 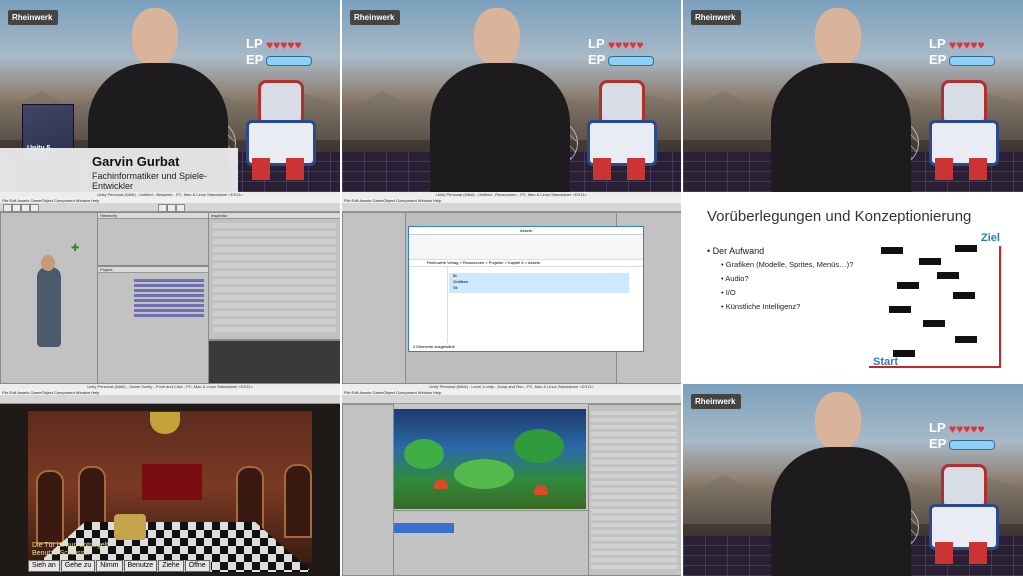 I want to click on inspector-header: Inspector, so click(x=274, y=216).